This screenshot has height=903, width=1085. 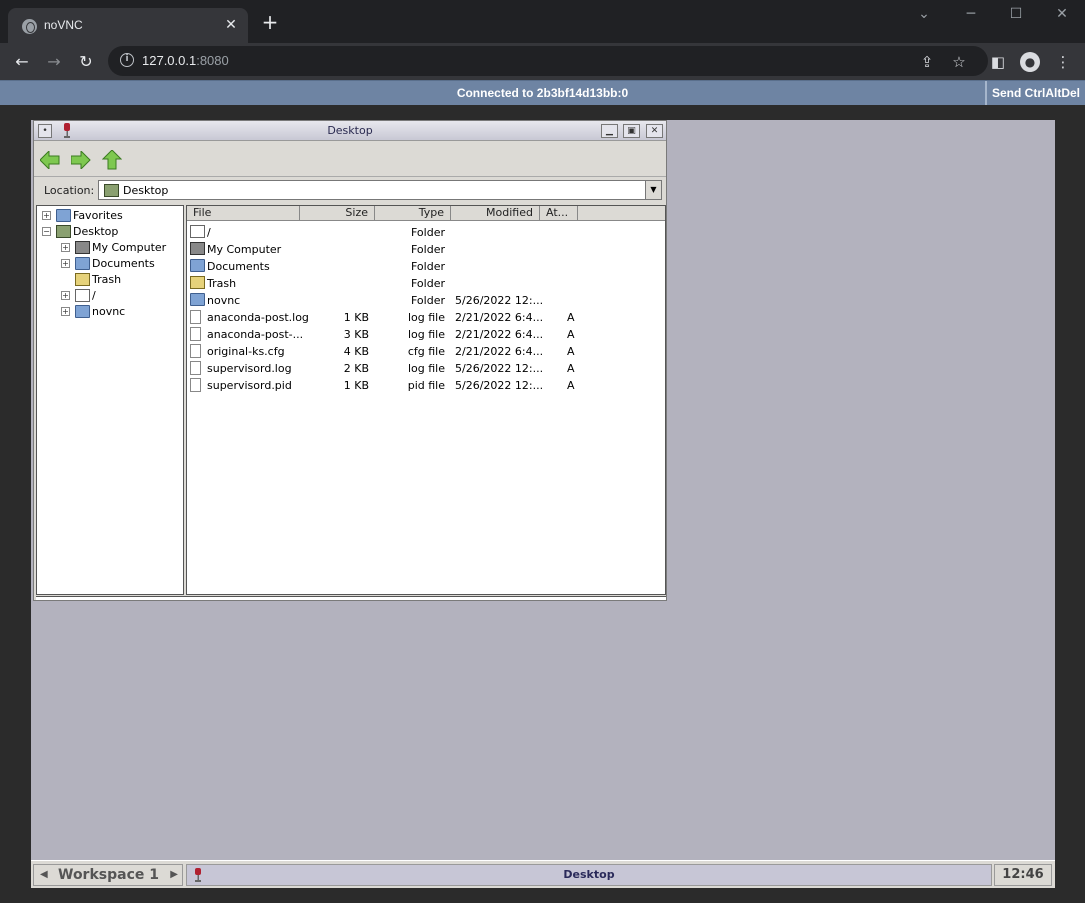 I want to click on file-type: cfg file, so click(x=426, y=351).